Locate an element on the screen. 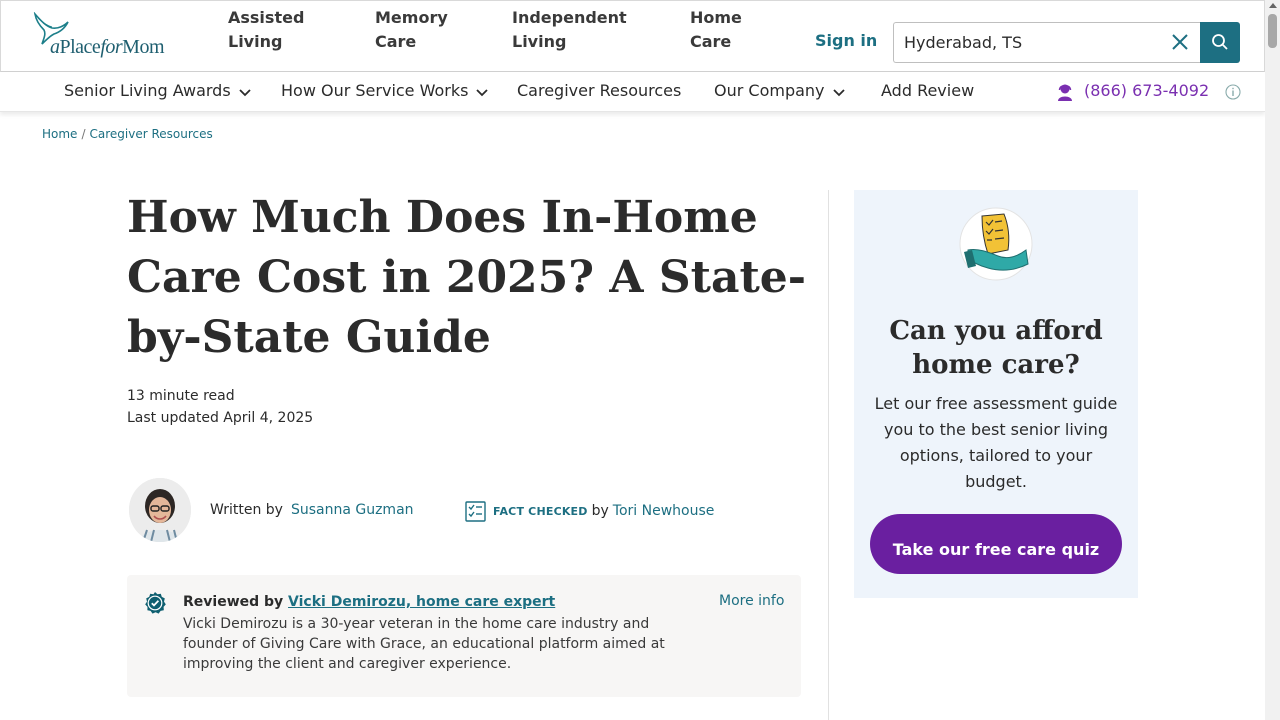 Image resolution: width=1280 pixels, height=720 pixels. fact-checked-icon is located at coordinates (475, 511).